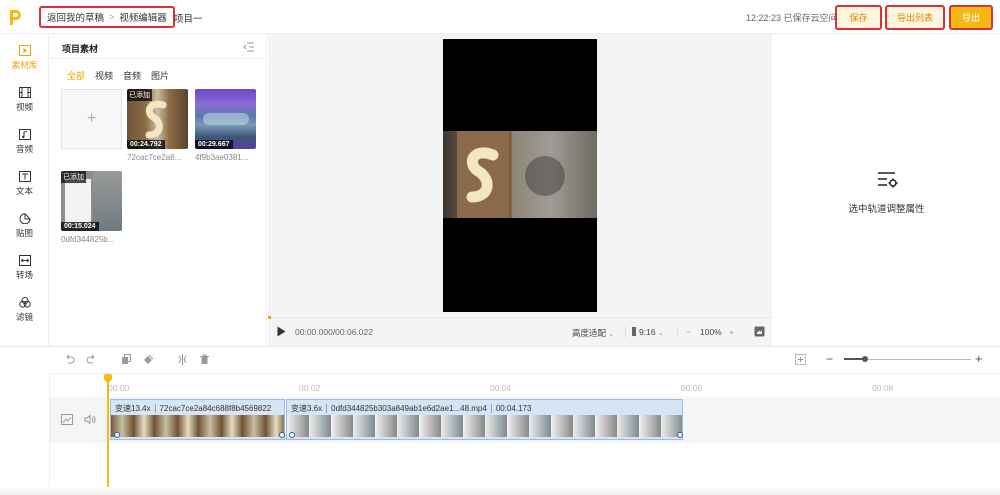 This screenshot has width=1000, height=495. What do you see at coordinates (979, 358) in the screenshot?
I see `timeline-zoom-in-button: +` at bounding box center [979, 358].